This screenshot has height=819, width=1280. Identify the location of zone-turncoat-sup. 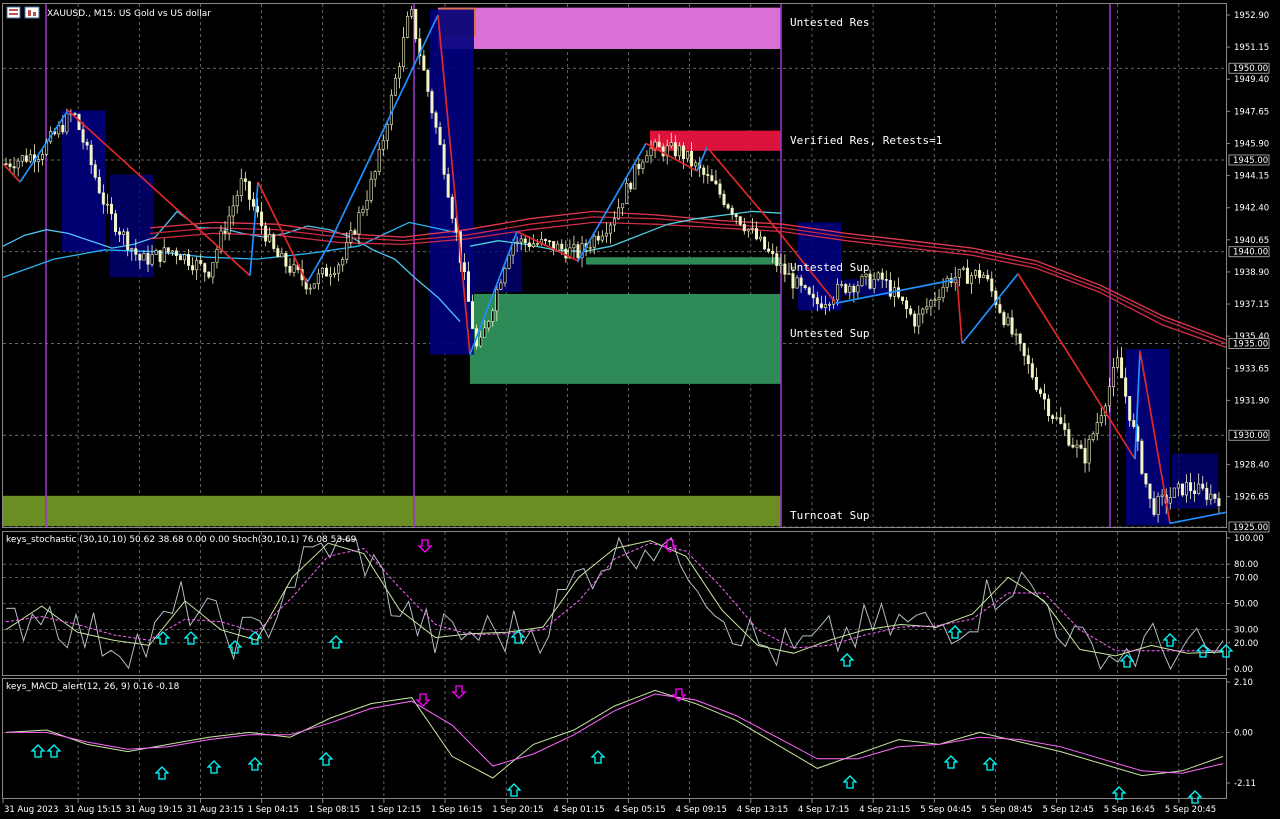
(392, 511).